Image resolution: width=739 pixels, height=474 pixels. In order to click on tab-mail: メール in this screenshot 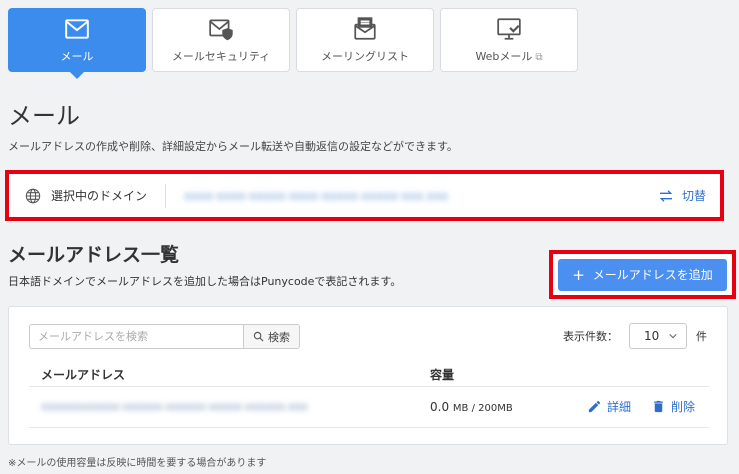, I will do `click(77, 43)`.